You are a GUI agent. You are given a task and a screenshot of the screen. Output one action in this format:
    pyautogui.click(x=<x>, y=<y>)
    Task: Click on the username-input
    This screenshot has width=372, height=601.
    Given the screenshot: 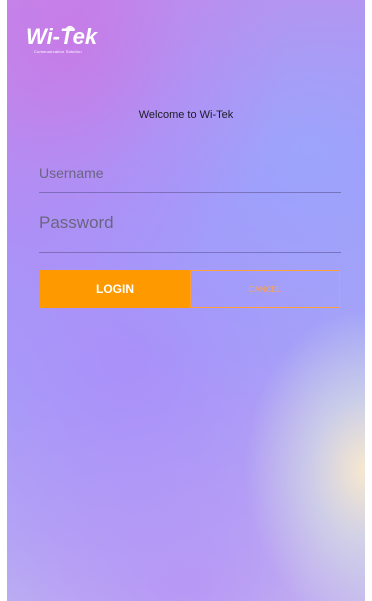 What is the action you would take?
    pyautogui.click(x=190, y=173)
    